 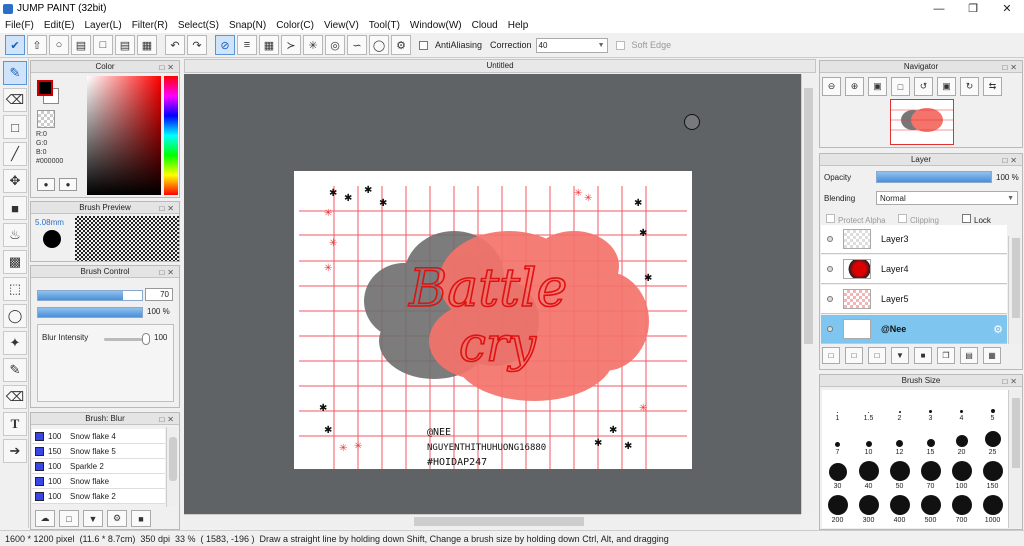 What do you see at coordinates (868, 475) in the screenshot?
I see `brush-size-option: 40` at bounding box center [868, 475].